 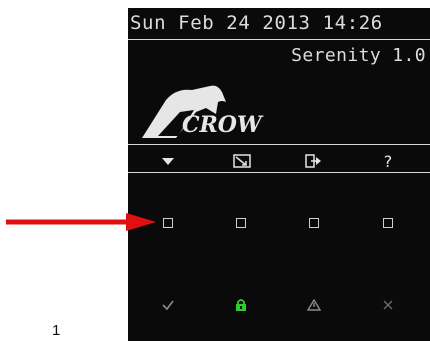 I want to click on toolbar: ?, so click(x=279, y=161).